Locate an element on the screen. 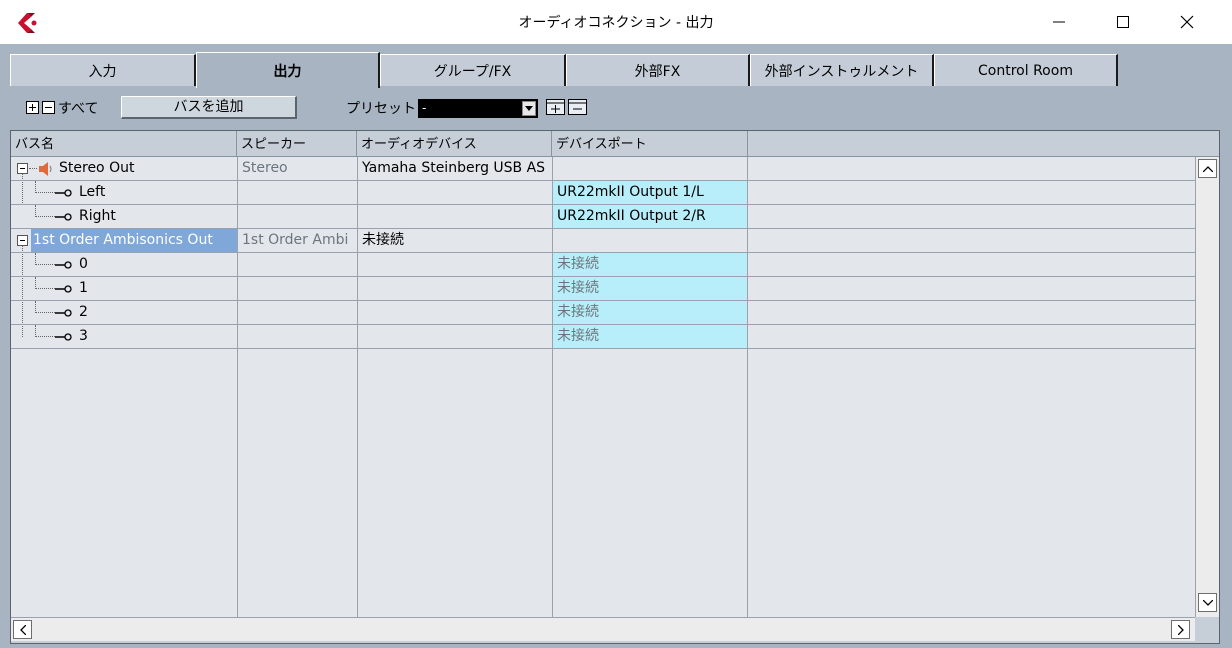 Image resolution: width=1232 pixels, height=648 pixels. chevron-left-icon is located at coordinates (22, 629).